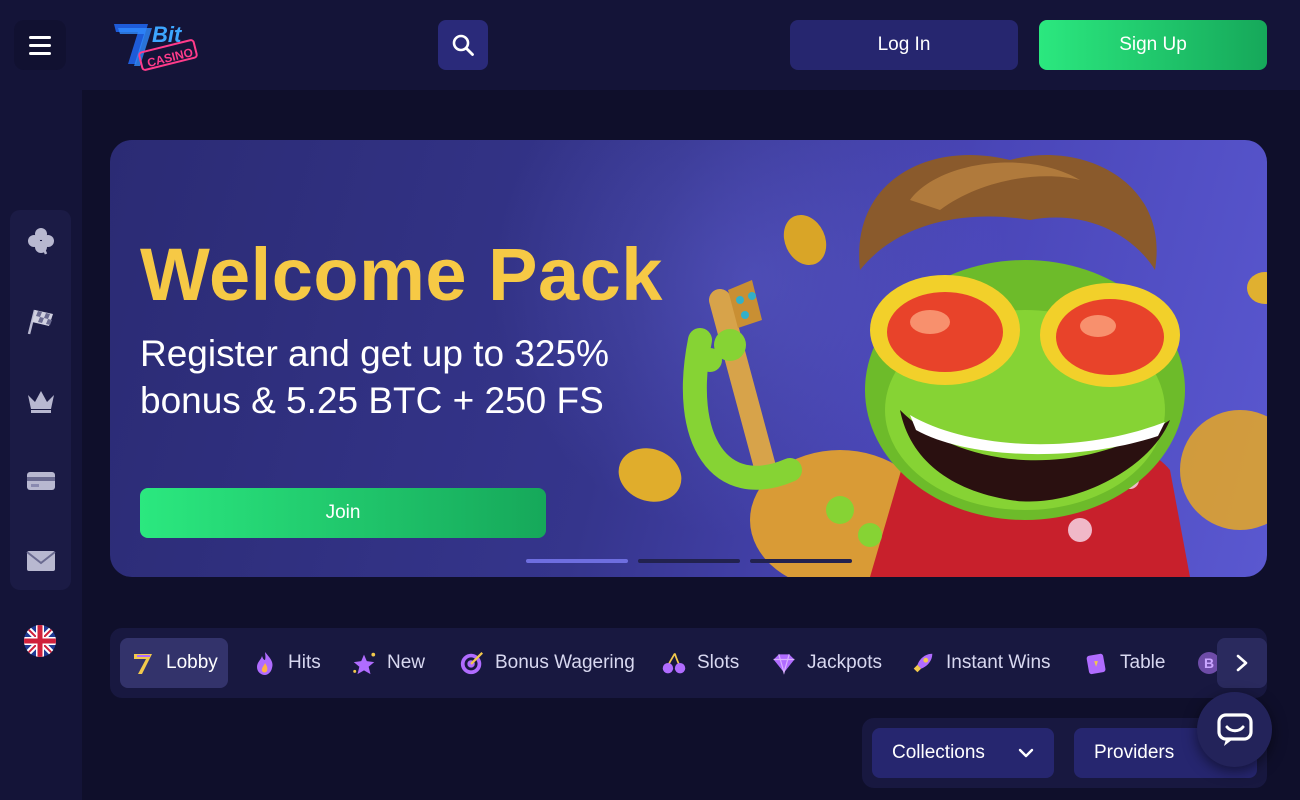 Image resolution: width=1300 pixels, height=800 pixels. I want to click on target-icon, so click(472, 663).